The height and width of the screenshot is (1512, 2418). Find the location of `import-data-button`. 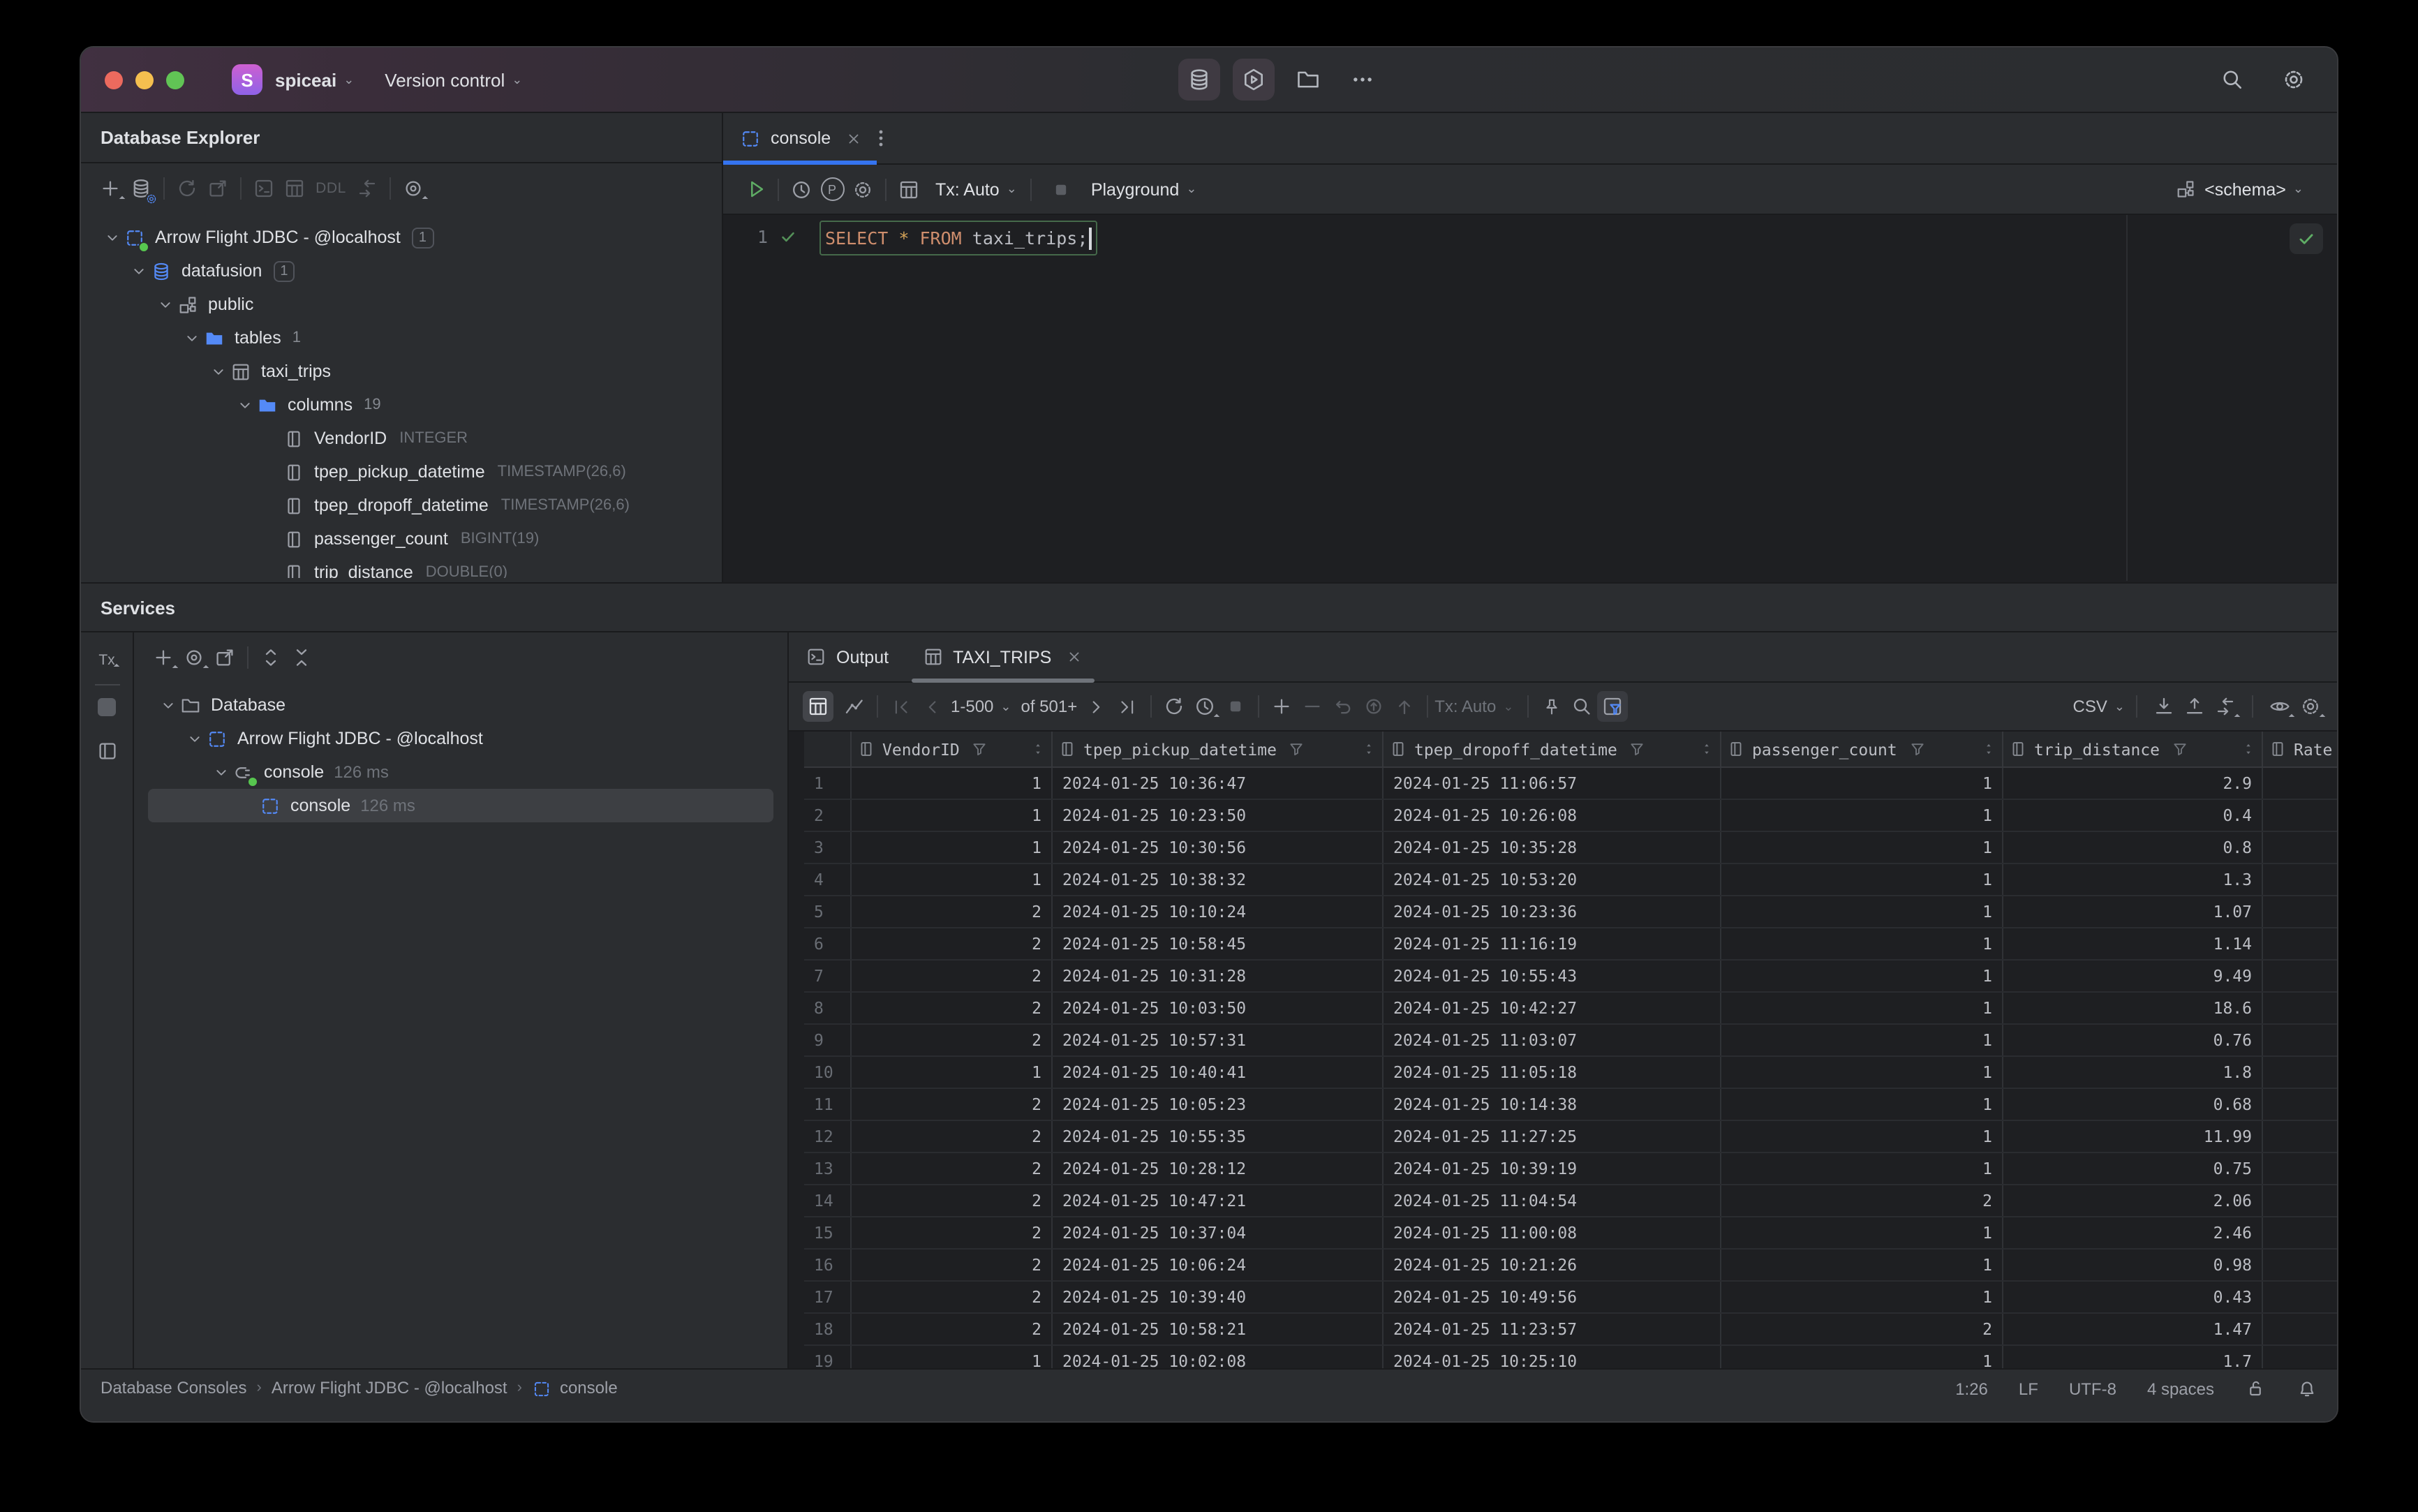

import-data-button is located at coordinates (2194, 706).